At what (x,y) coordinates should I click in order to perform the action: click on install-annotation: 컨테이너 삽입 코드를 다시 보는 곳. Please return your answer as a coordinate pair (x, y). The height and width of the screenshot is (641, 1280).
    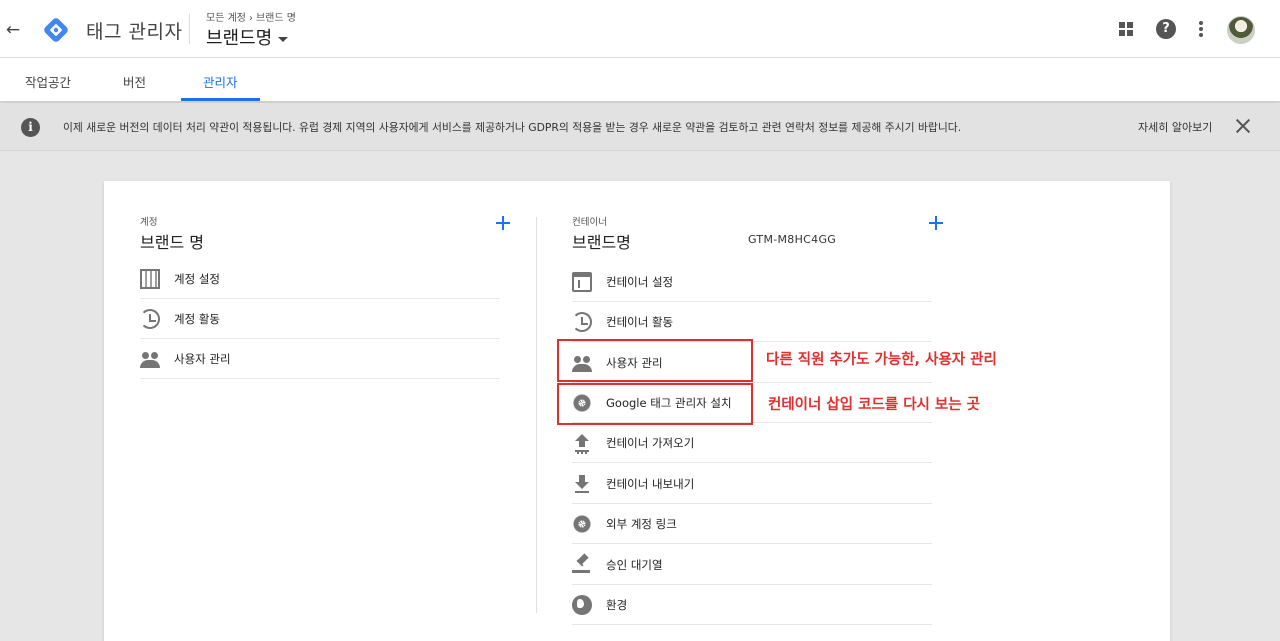
    Looking at the image, I should click on (874, 405).